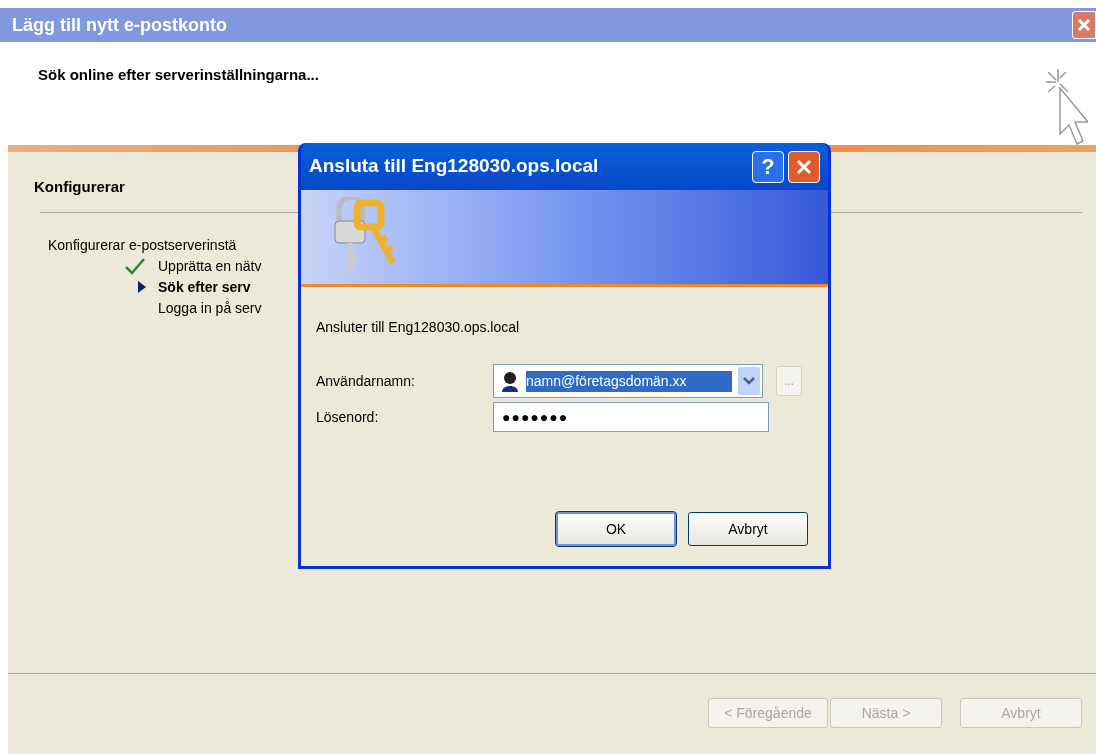  I want to click on user-icon, so click(510, 381).